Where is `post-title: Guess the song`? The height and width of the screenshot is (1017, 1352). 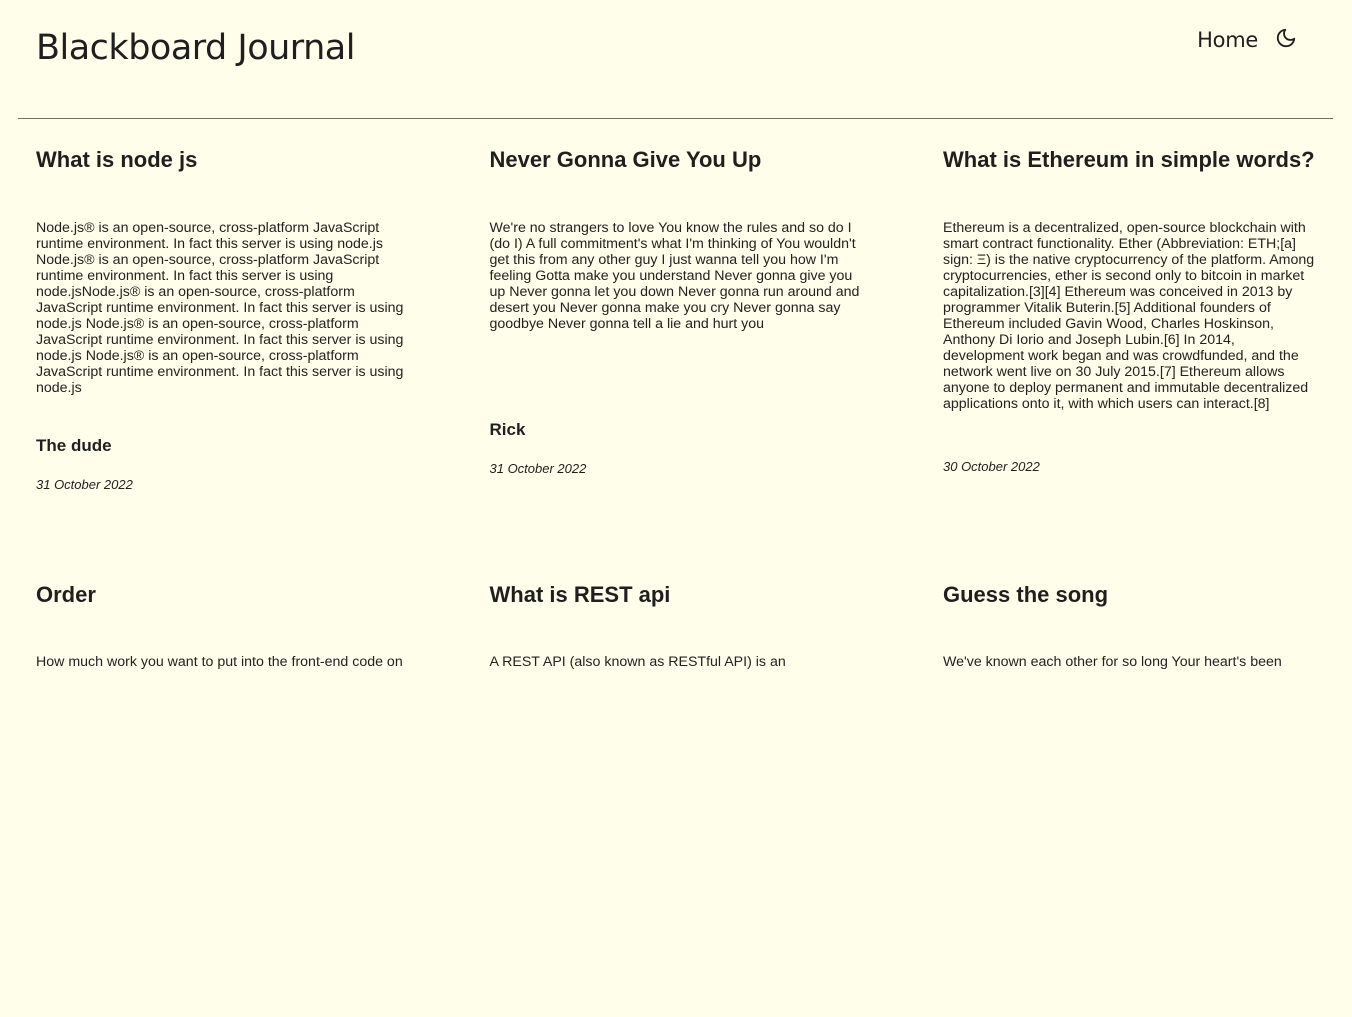
post-title: Guess the song is located at coordinates (1133, 595).